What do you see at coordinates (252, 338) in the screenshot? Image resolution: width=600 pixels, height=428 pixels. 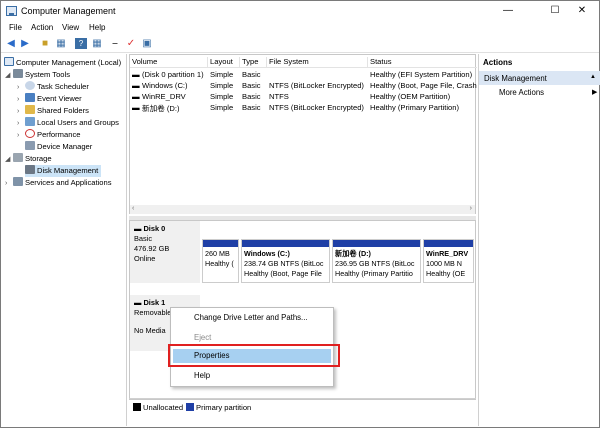 I see `menu-eject: Eject` at bounding box center [252, 338].